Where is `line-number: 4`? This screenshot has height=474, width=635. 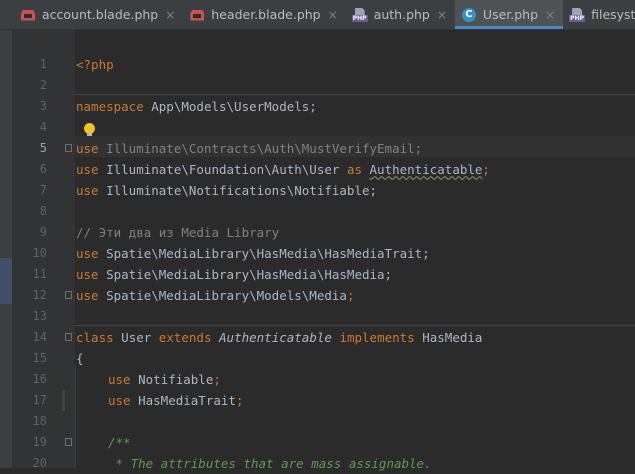
line-number: 4 is located at coordinates (43, 127).